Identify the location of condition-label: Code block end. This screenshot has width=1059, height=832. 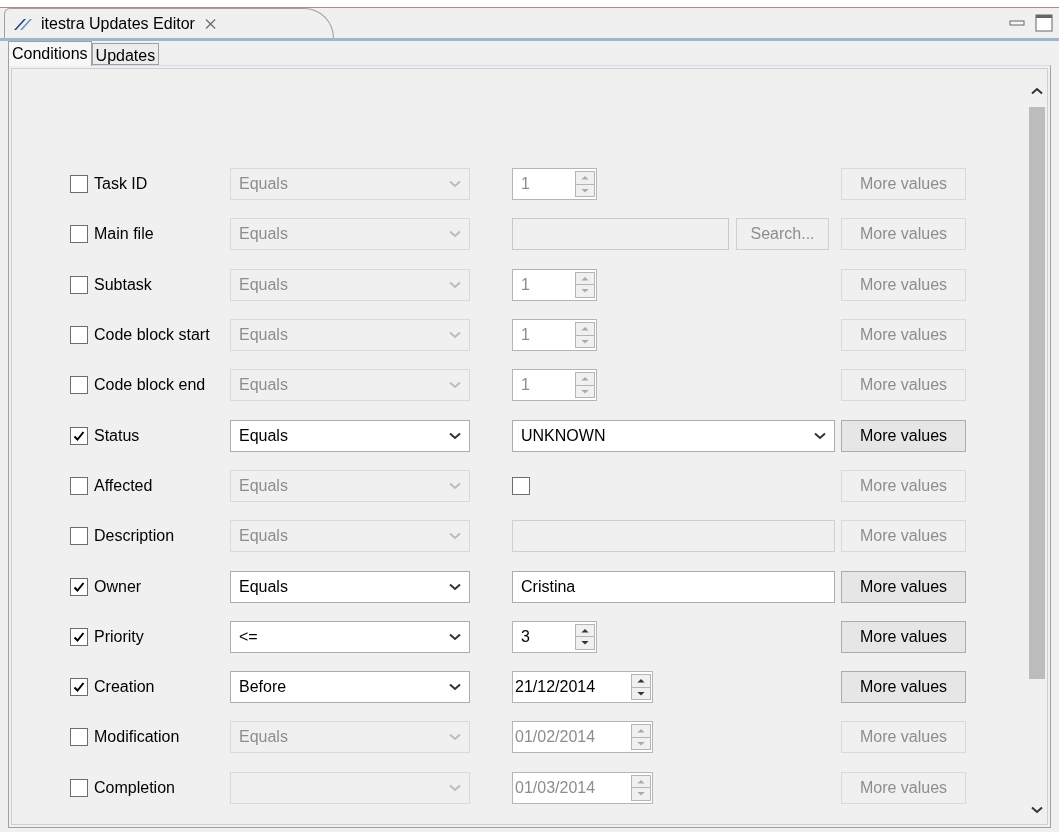
(150, 385).